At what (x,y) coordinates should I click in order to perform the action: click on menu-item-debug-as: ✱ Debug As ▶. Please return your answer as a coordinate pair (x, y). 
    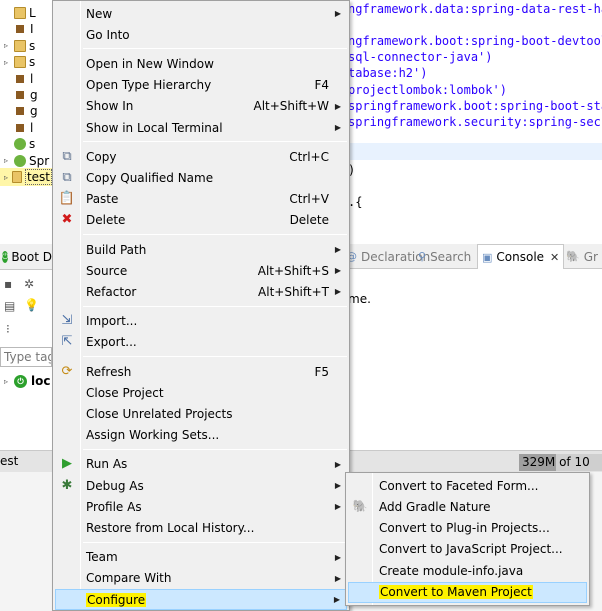
    Looking at the image, I should click on (201, 485).